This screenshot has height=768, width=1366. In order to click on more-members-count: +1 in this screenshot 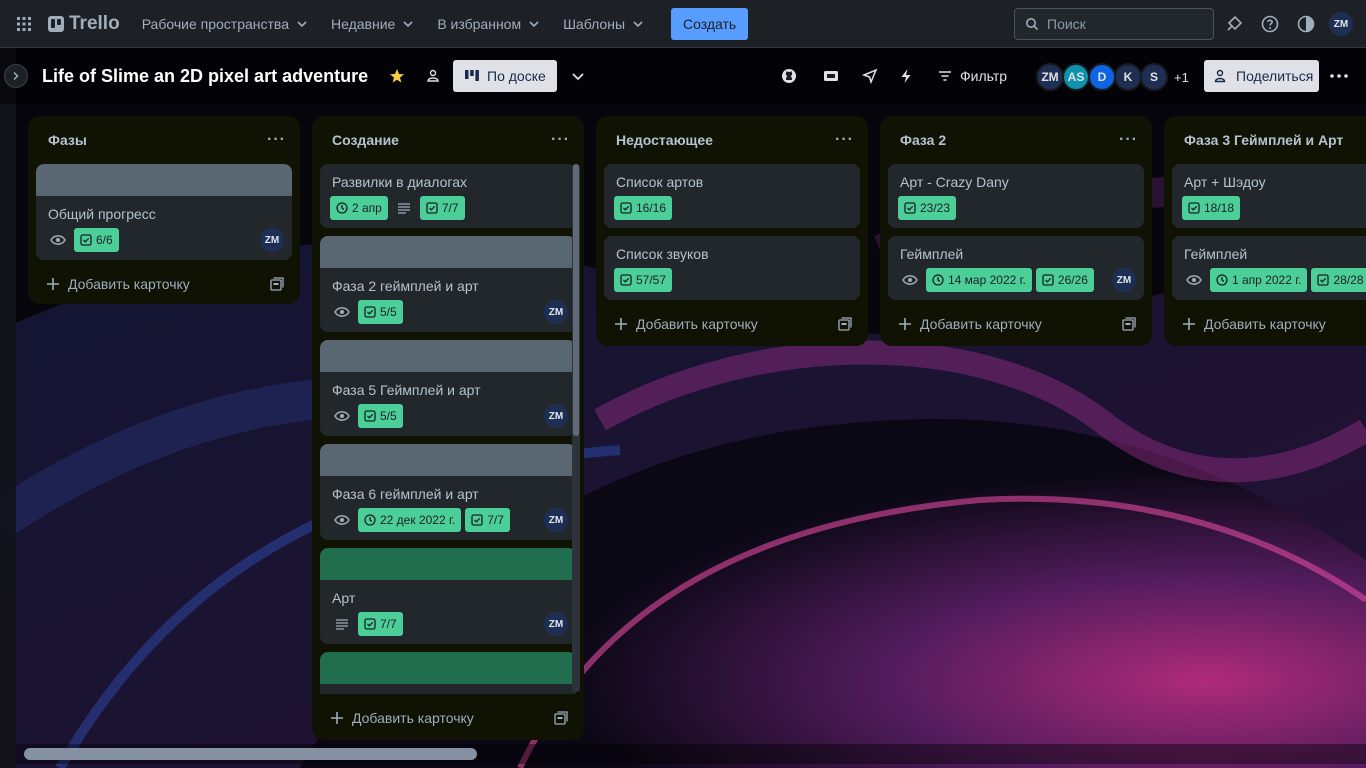, I will do `click(1181, 77)`.